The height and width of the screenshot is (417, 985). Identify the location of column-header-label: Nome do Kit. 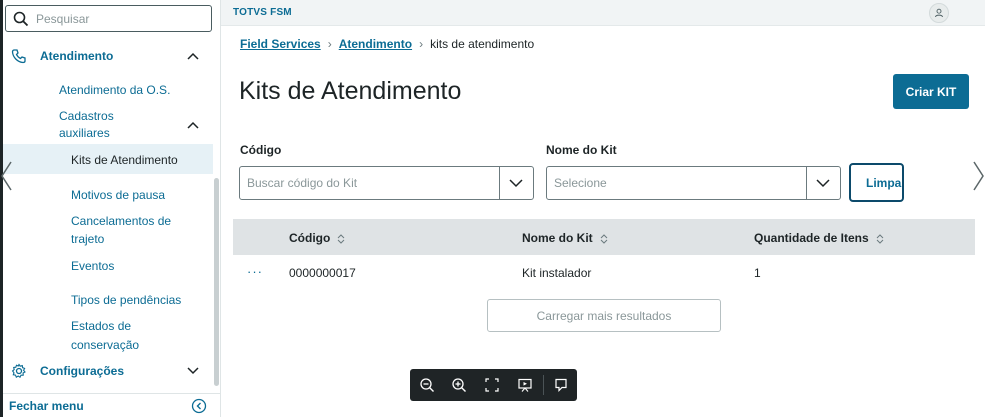
(557, 238).